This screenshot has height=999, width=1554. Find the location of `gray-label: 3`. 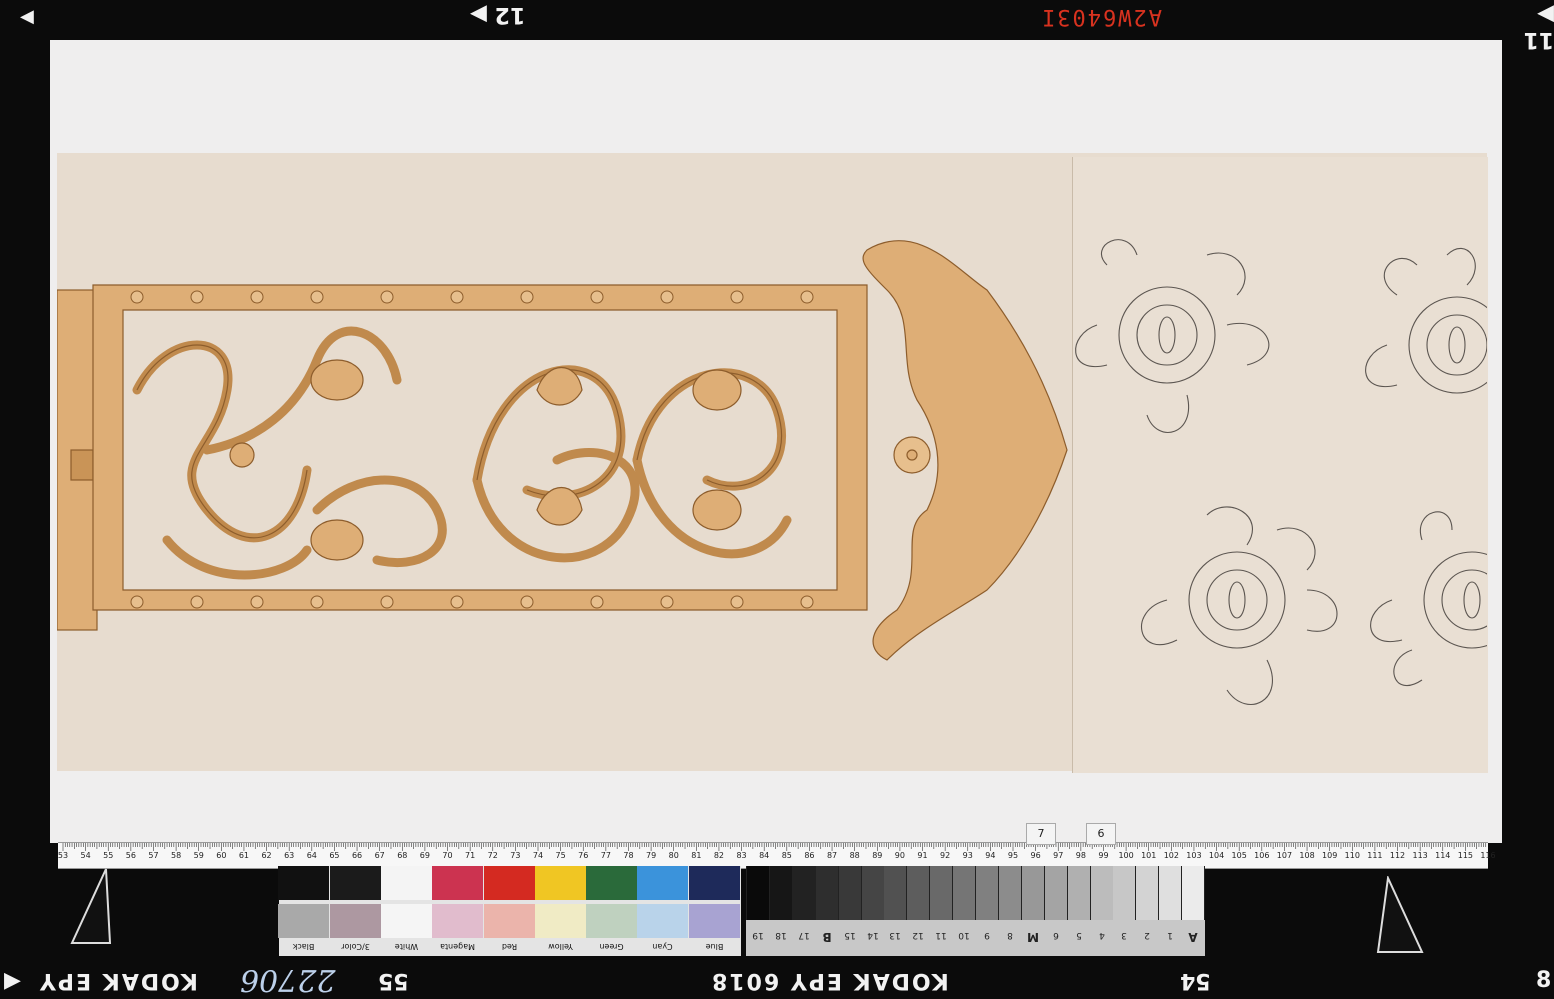

gray-label: 3 is located at coordinates (1124, 935).